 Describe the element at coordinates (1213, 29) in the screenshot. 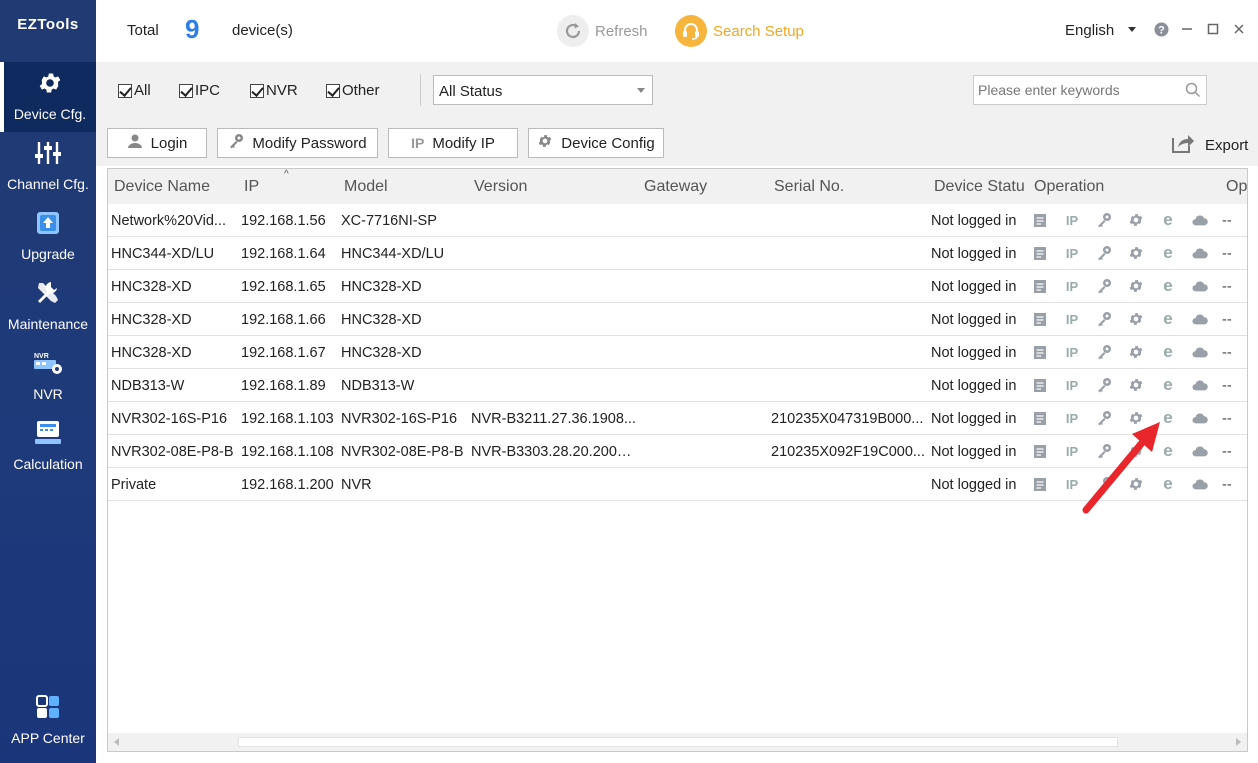

I see `maximize-icon` at that location.